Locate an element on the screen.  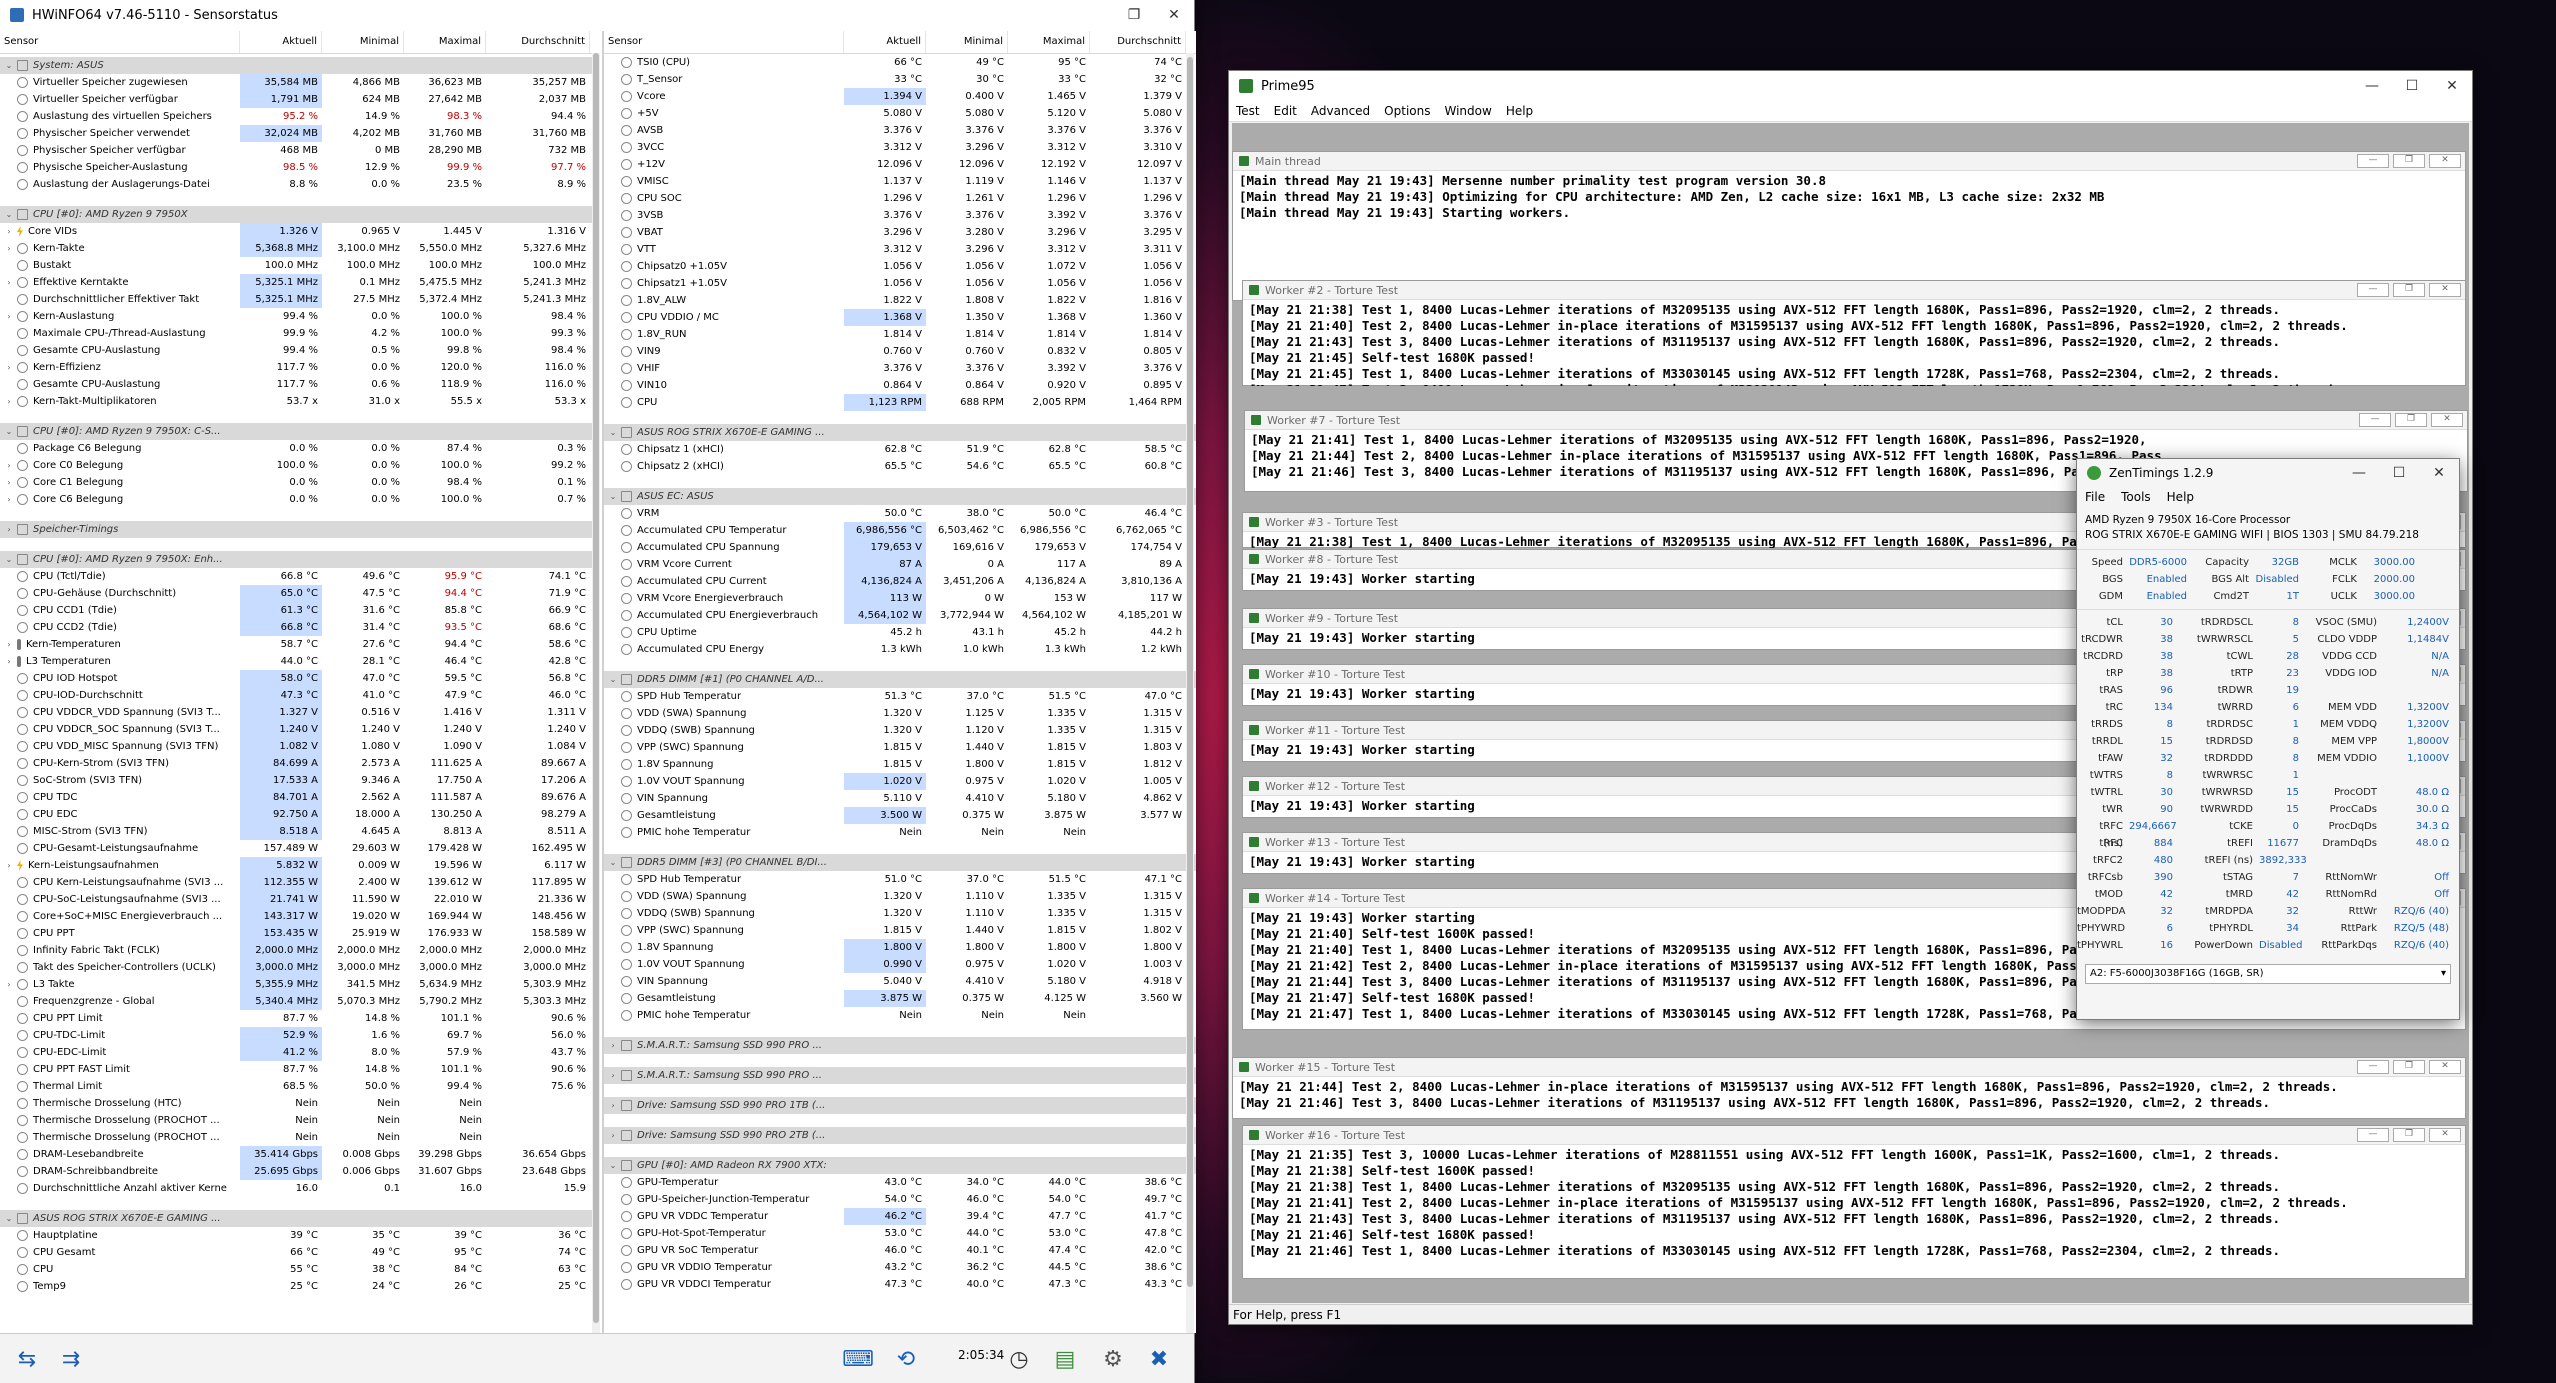
sensor-row: CPU-TDC-Limit 52.9 % 1.6 % 69.7 % 56.0 % is located at coordinates (300, 1035).